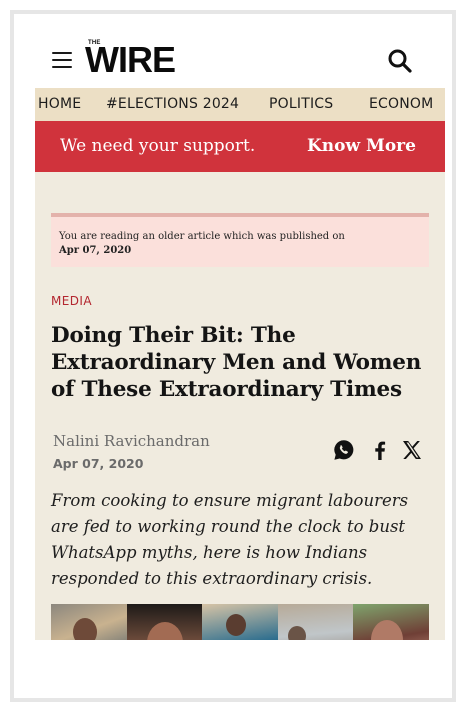 This screenshot has width=471, height=722. What do you see at coordinates (401, 104) in the screenshot?
I see `nav-item-economy: ECONOM` at bounding box center [401, 104].